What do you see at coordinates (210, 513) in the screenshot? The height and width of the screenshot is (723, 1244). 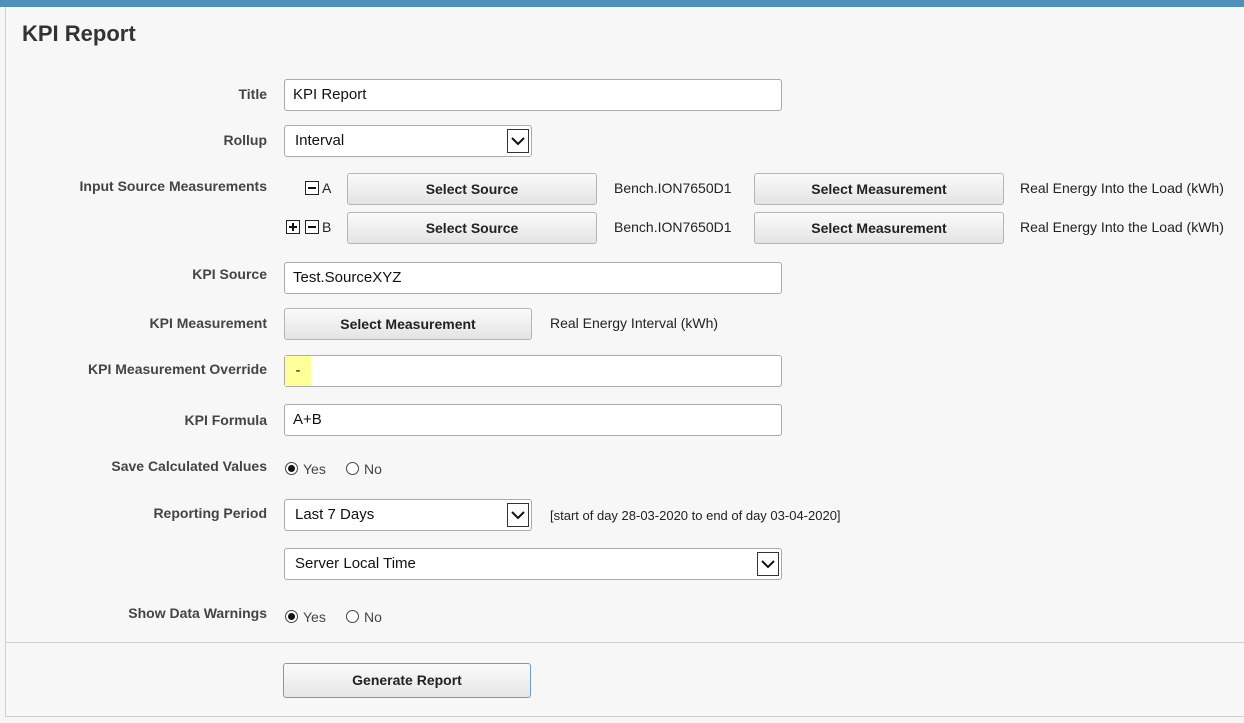 I see `reporting-period-label: Reporting Period` at bounding box center [210, 513].